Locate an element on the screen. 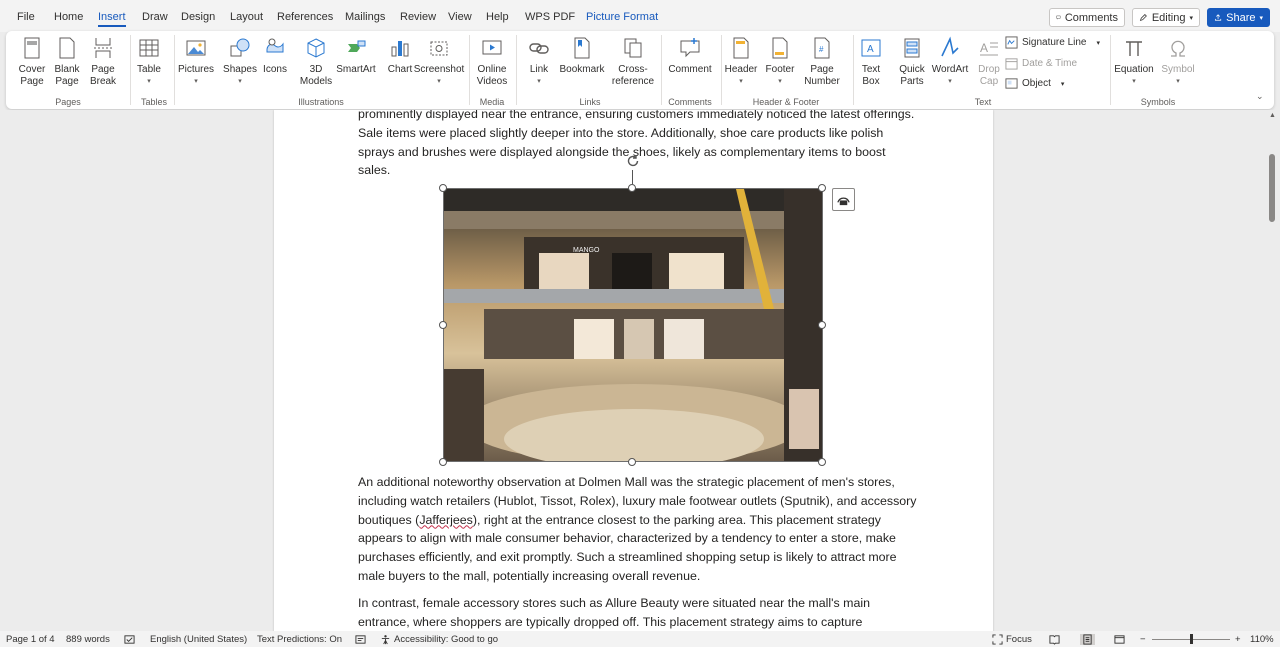 The image size is (1280, 647). mall-photo: MANGO is located at coordinates (633, 325).